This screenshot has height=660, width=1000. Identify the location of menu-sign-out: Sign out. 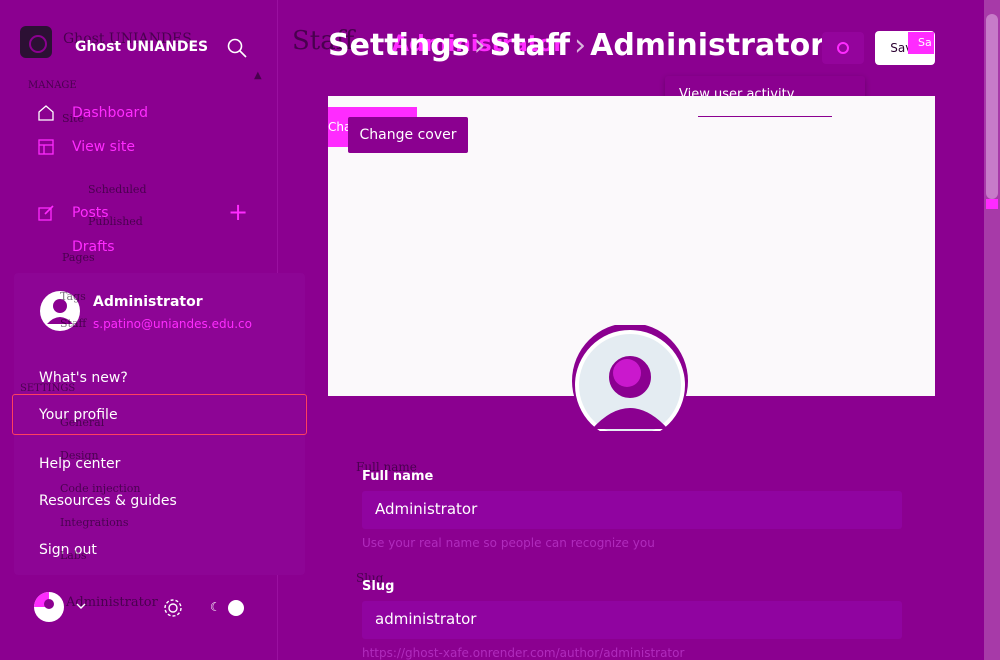
(68, 550).